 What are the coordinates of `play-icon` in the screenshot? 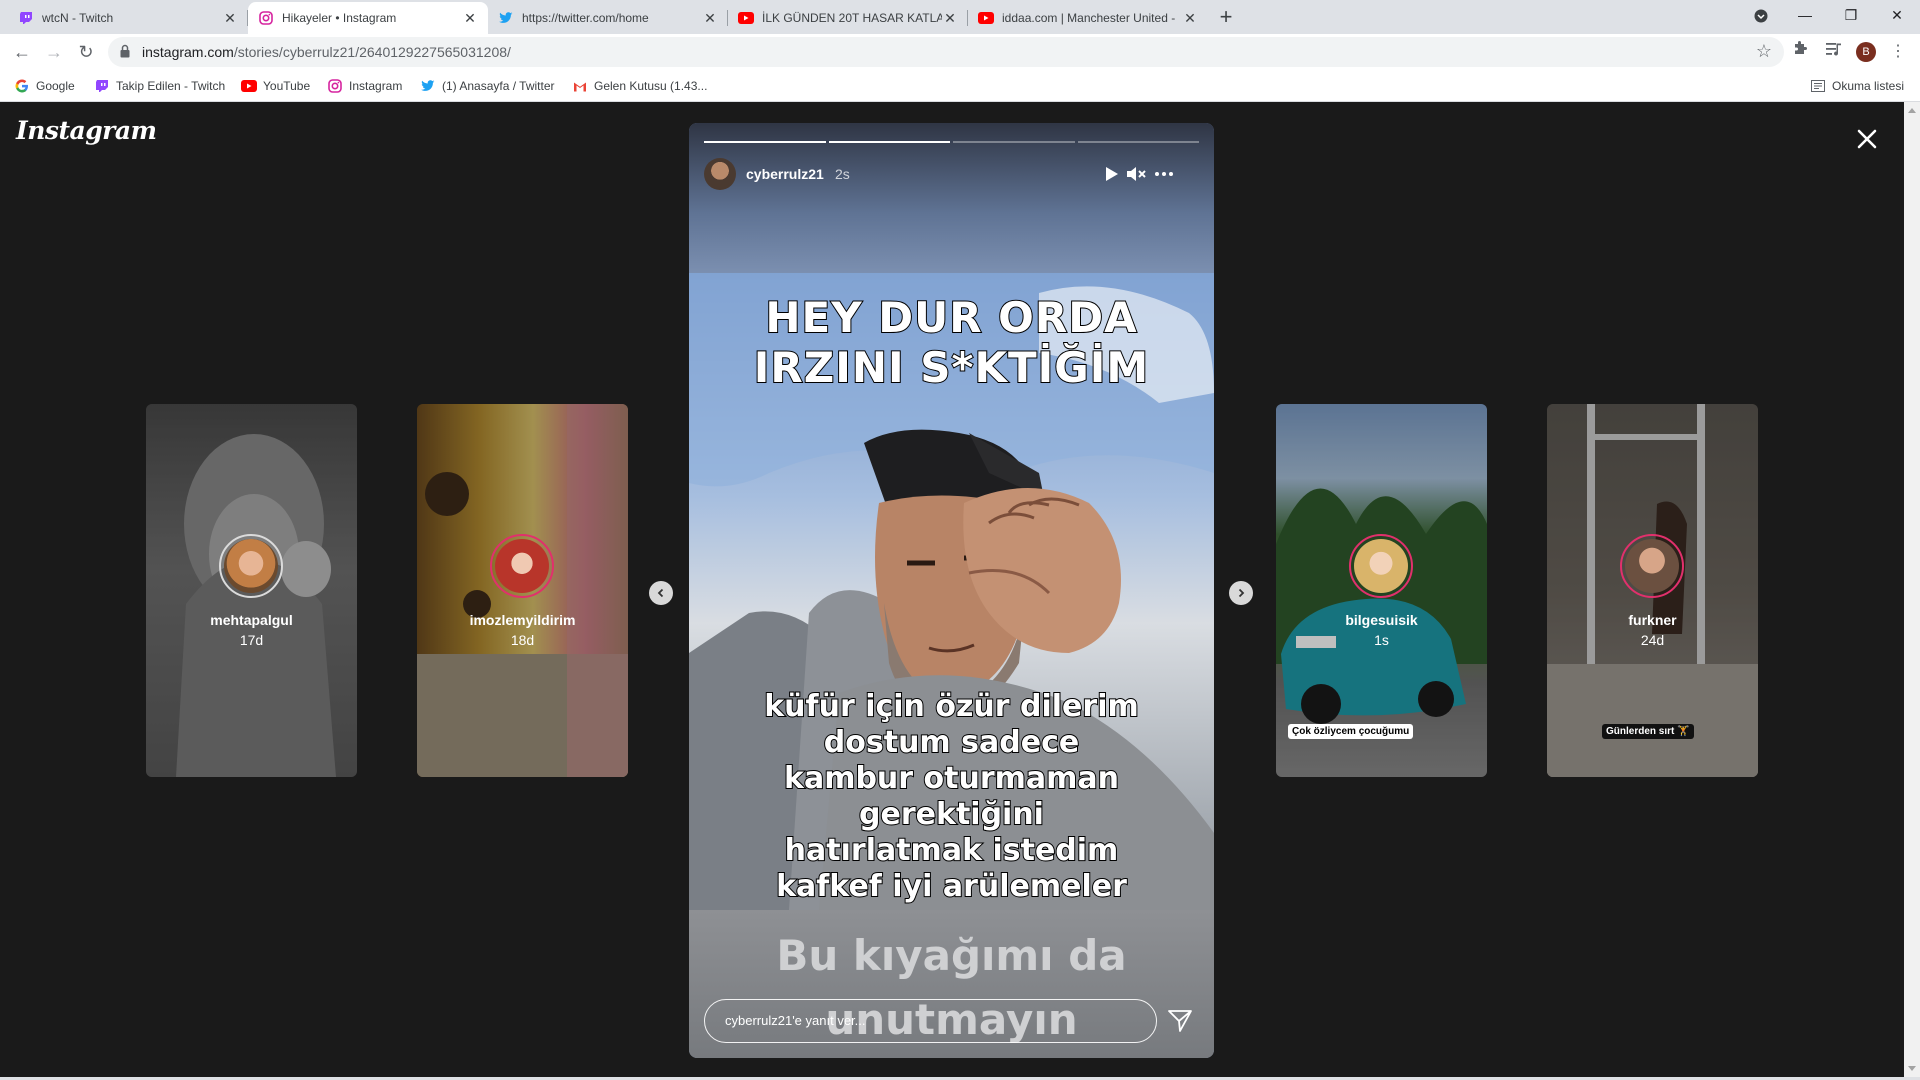 It's located at (1112, 174).